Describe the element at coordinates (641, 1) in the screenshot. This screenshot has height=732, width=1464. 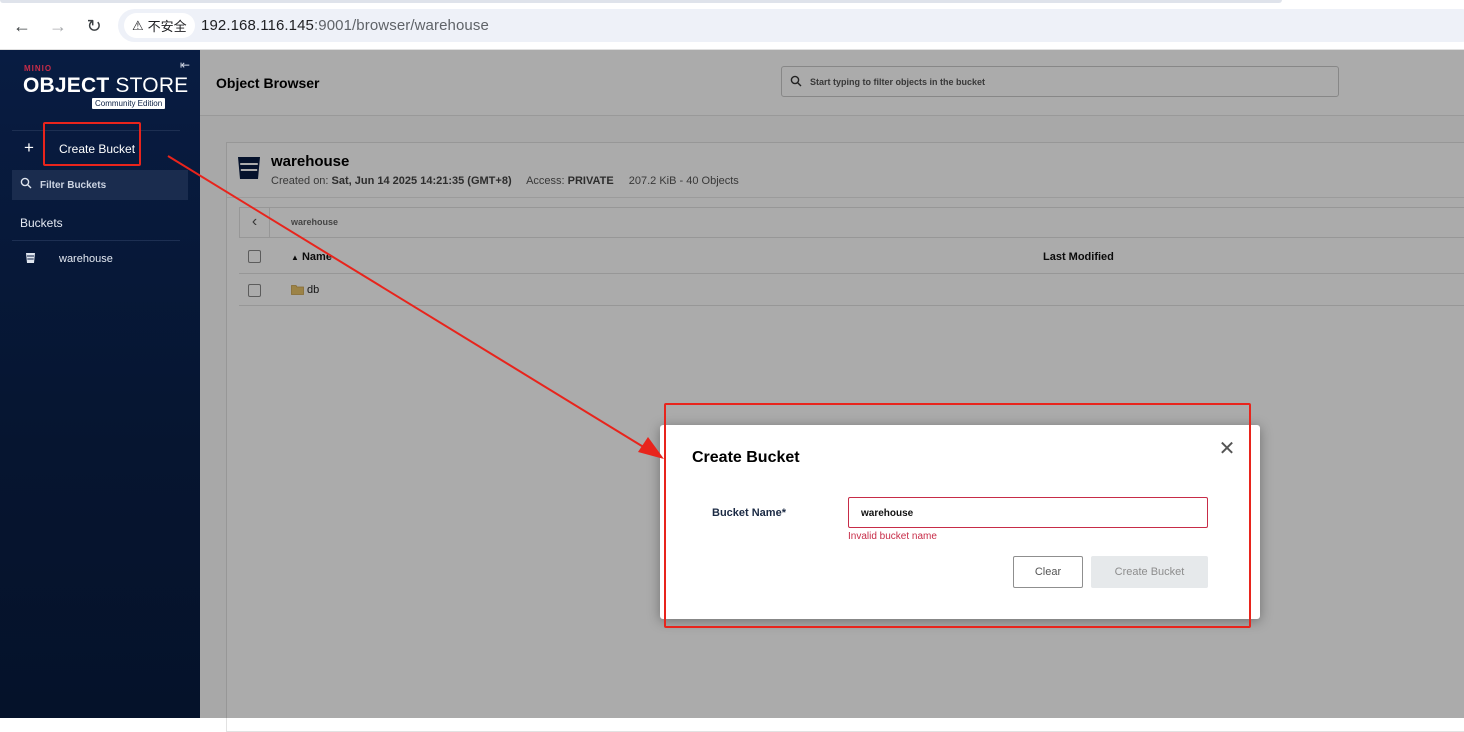
I see `tab-strip` at that location.